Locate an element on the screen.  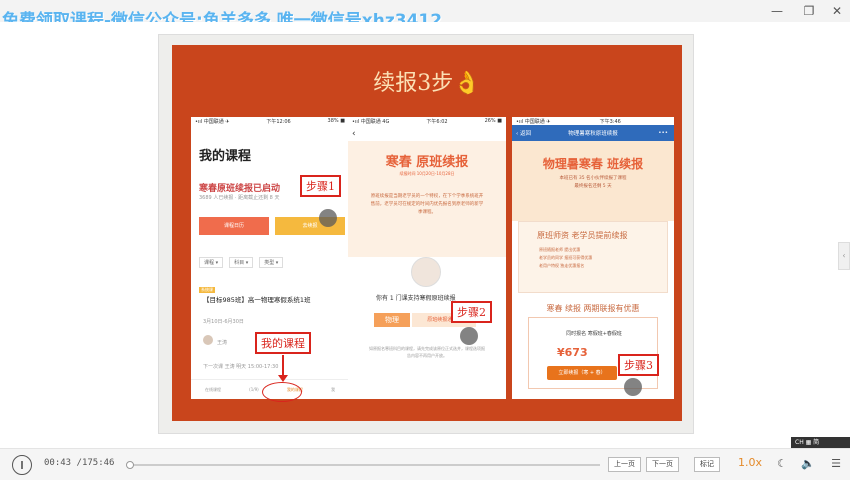
more-icon: ••• is located at coordinates (663, 133).